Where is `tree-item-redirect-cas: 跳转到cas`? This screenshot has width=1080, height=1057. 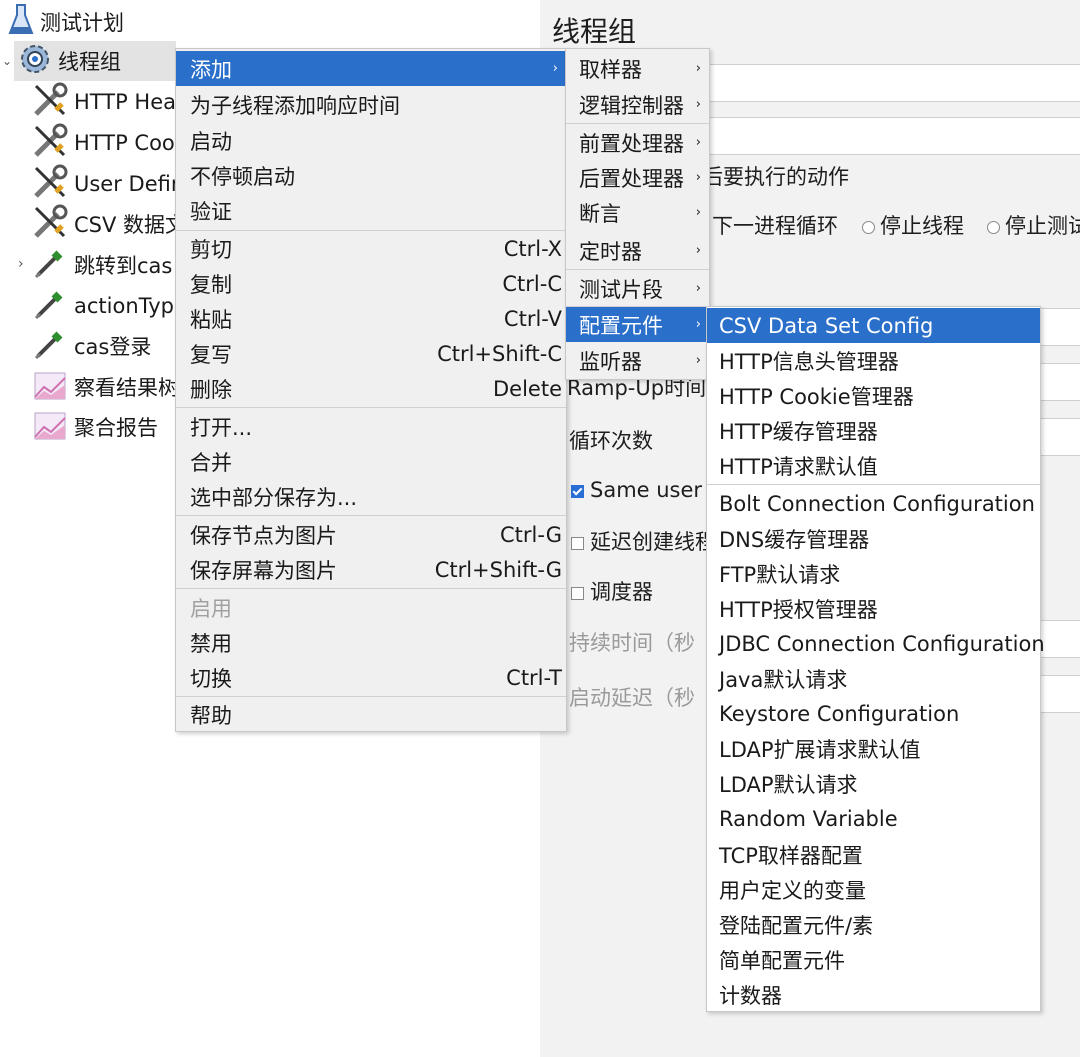
tree-item-redirect-cas: 跳转到cas is located at coordinates (102, 265).